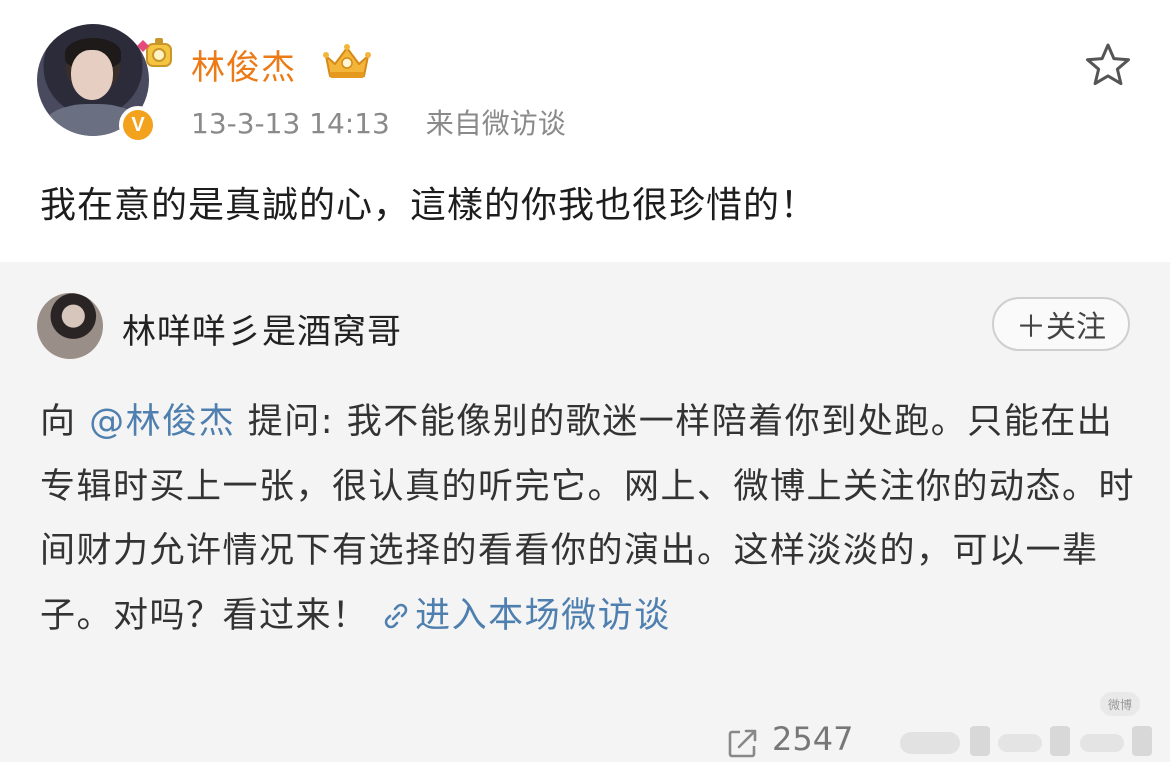 The height and width of the screenshot is (762, 1170). What do you see at coordinates (1108, 65) in the screenshot?
I see `star-icon` at bounding box center [1108, 65].